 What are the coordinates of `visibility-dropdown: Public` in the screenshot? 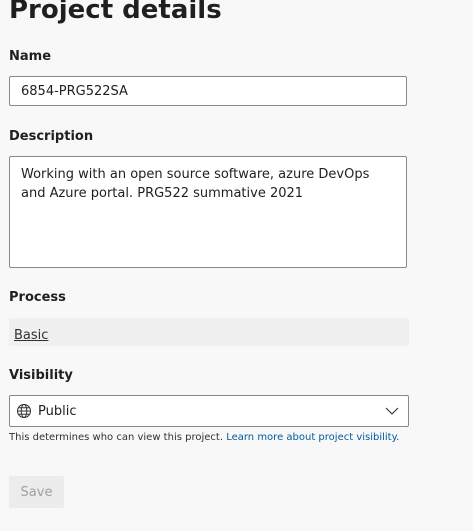 It's located at (209, 411).